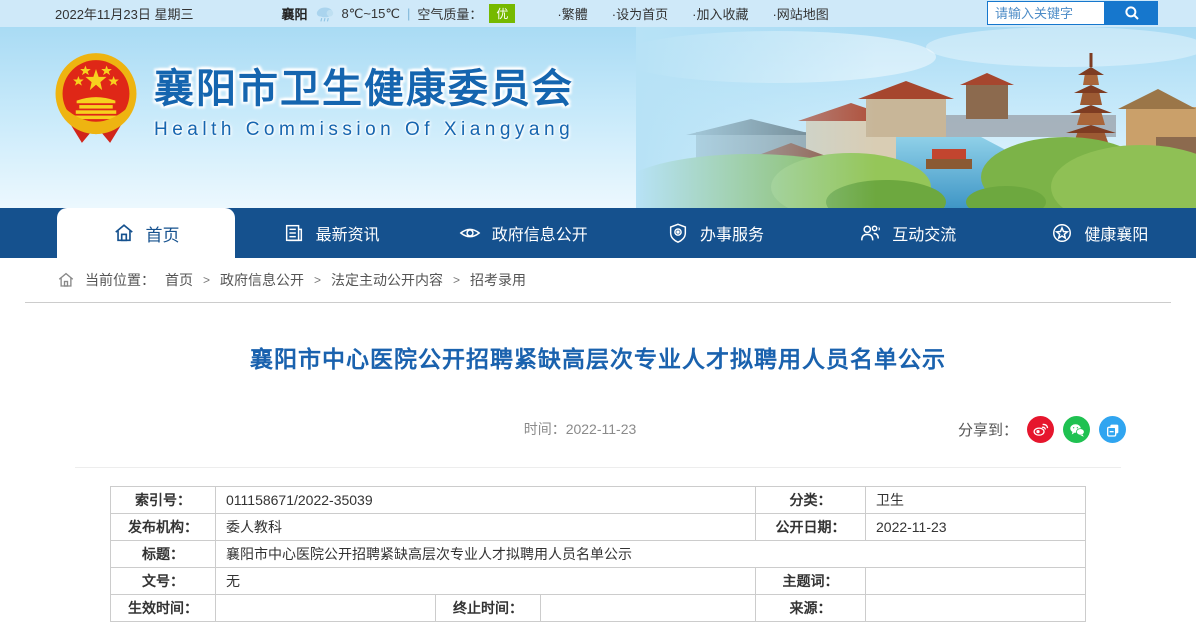  I want to click on category-value: 卫生, so click(975, 500).